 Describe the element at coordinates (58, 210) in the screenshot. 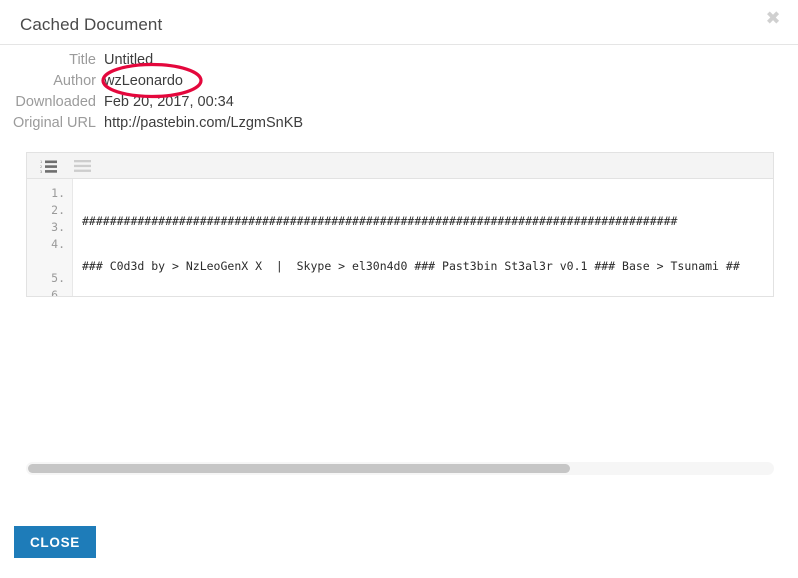

I see `line-number: 2.` at that location.